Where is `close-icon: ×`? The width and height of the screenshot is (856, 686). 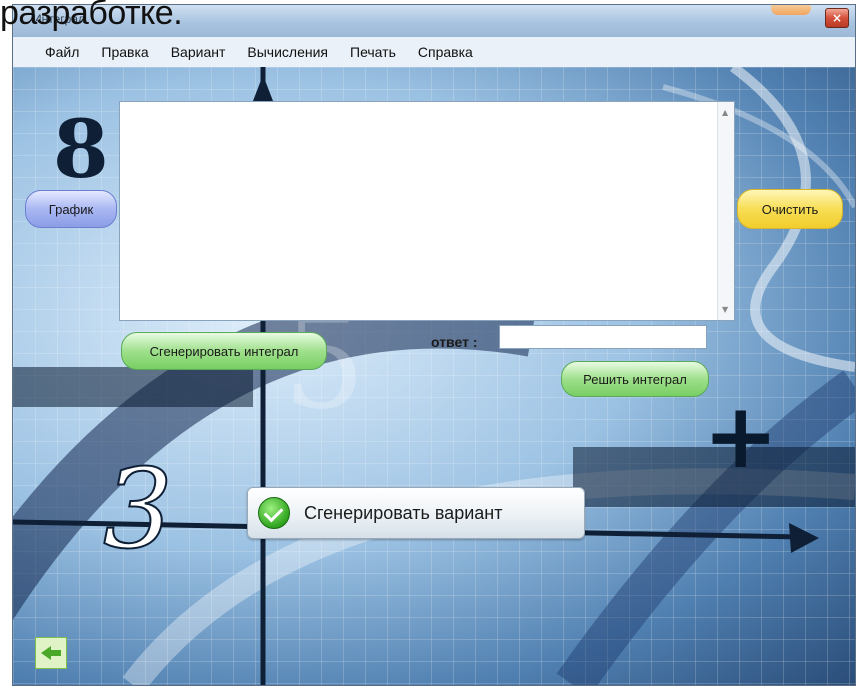 close-icon: × is located at coordinates (837, 18).